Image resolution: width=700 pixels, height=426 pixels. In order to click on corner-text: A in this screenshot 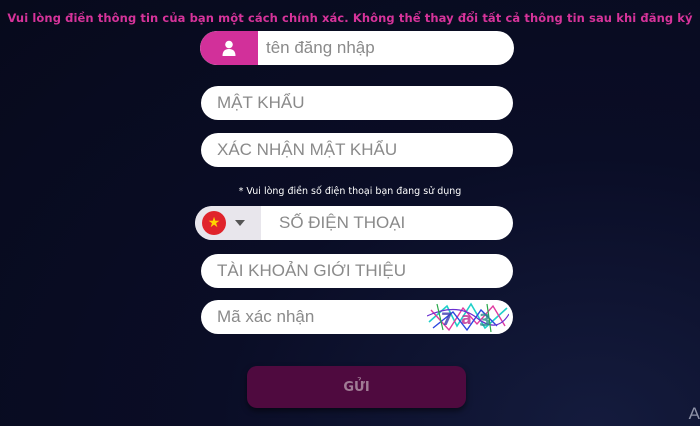, I will do `click(694, 413)`.